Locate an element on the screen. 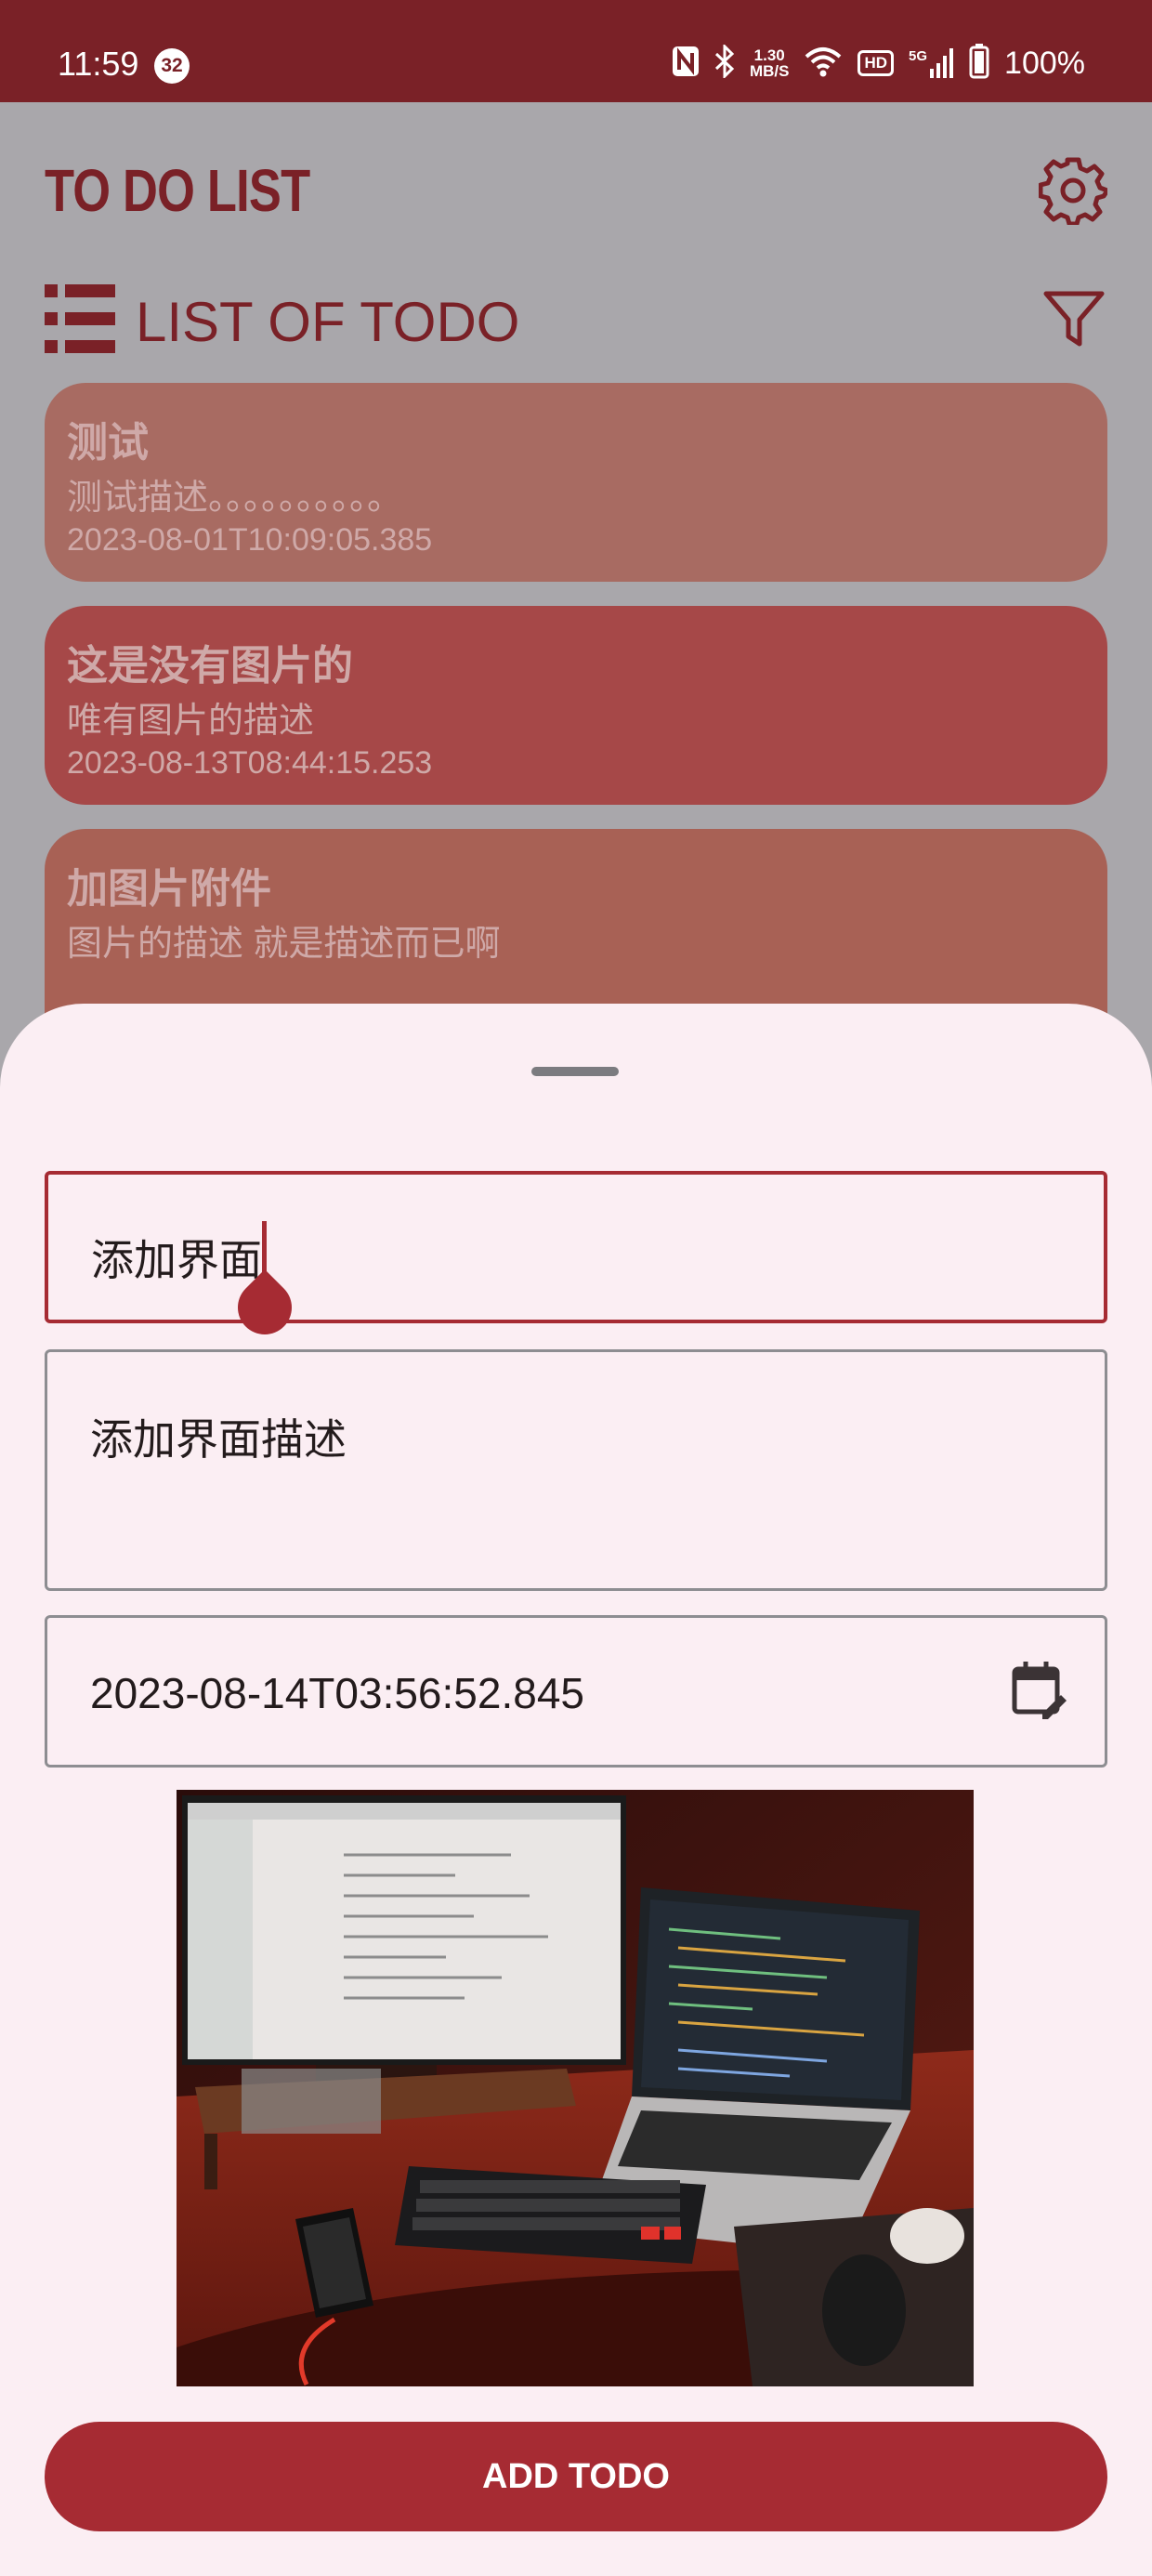 The image size is (1152, 2576). add-todo-button: ADD TODO is located at coordinates (576, 2476).